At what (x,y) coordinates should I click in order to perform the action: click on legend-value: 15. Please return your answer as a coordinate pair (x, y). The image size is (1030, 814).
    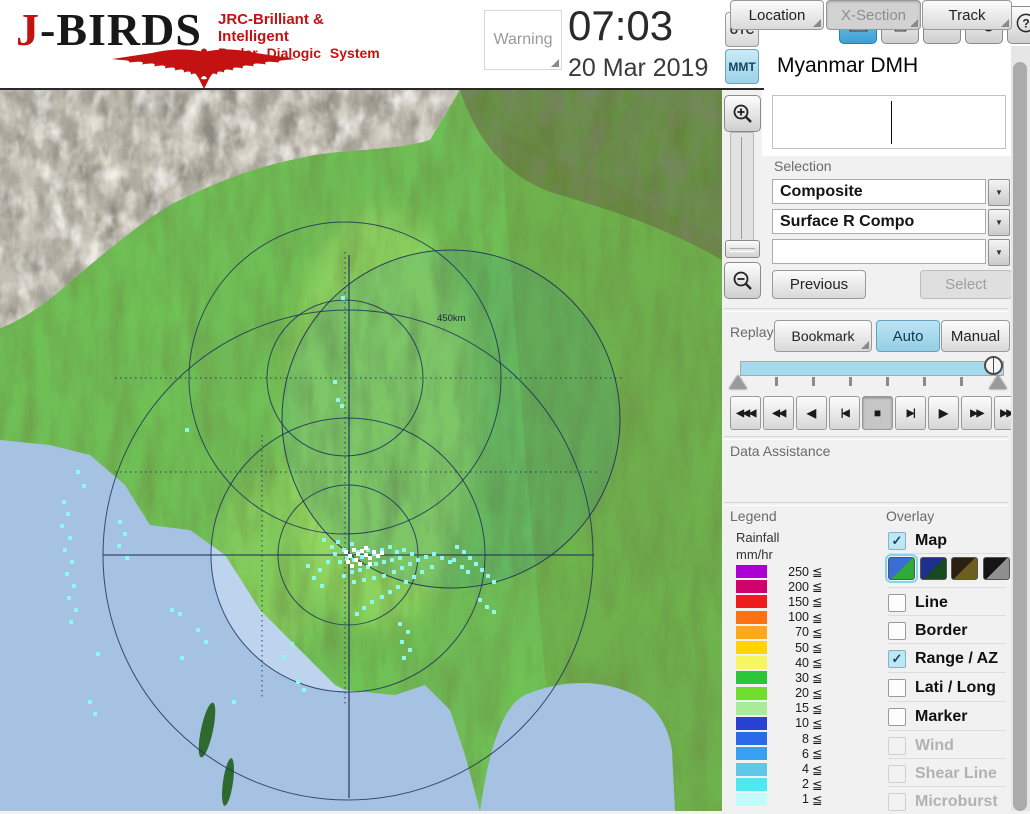
    Looking at the image, I should click on (802, 708).